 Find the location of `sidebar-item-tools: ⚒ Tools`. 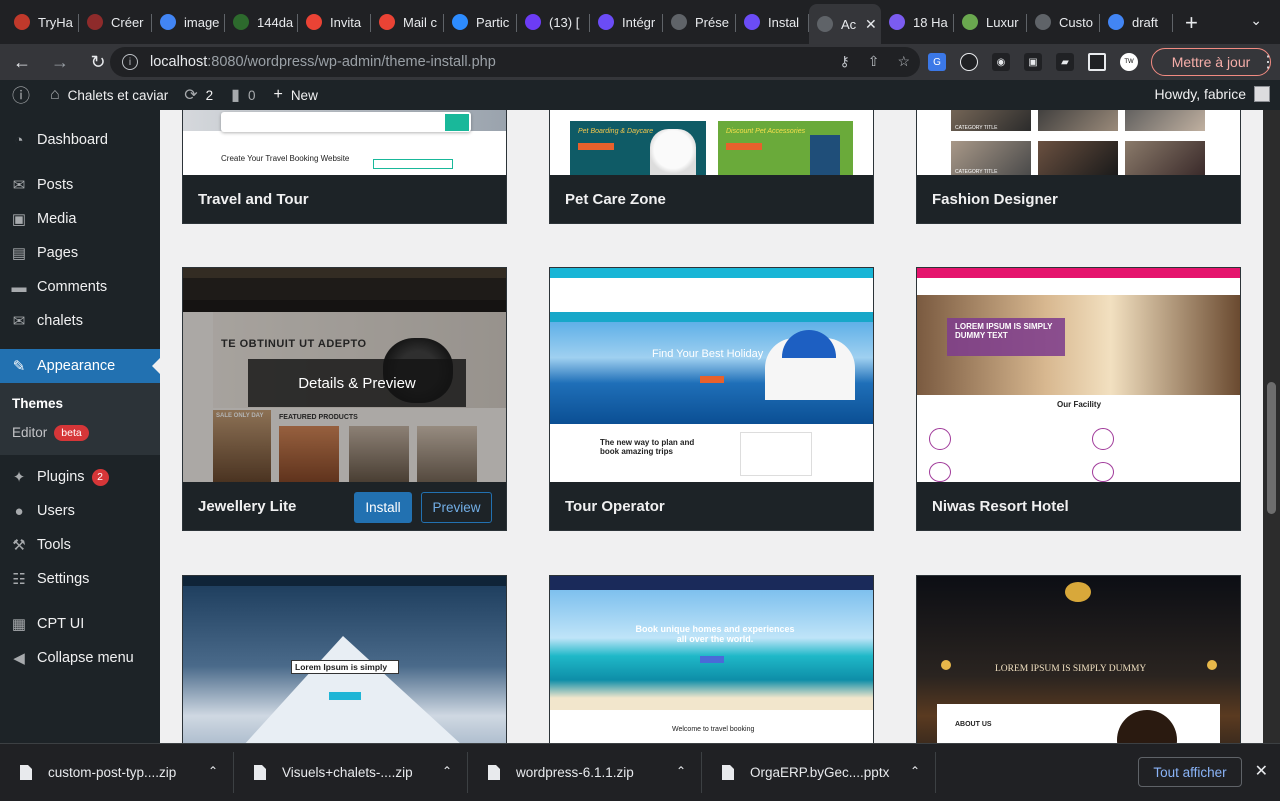

sidebar-item-tools: ⚒ Tools is located at coordinates (80, 545).